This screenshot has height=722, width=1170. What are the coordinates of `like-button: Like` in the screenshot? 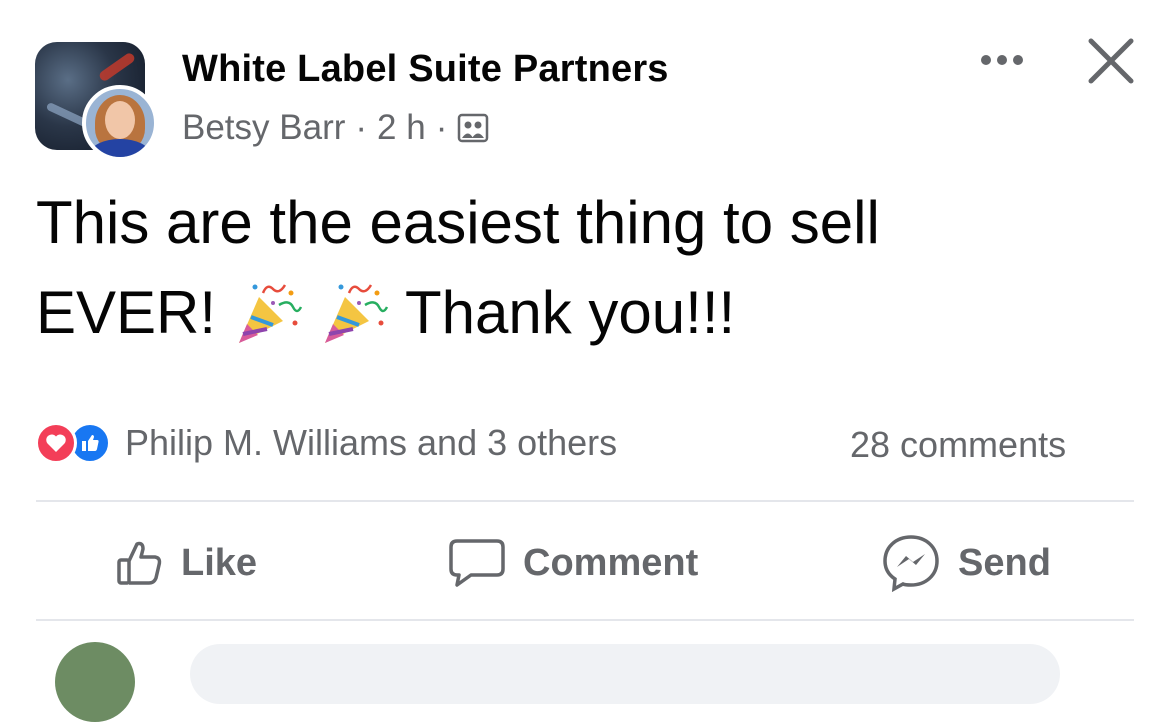 It's located at (186, 563).